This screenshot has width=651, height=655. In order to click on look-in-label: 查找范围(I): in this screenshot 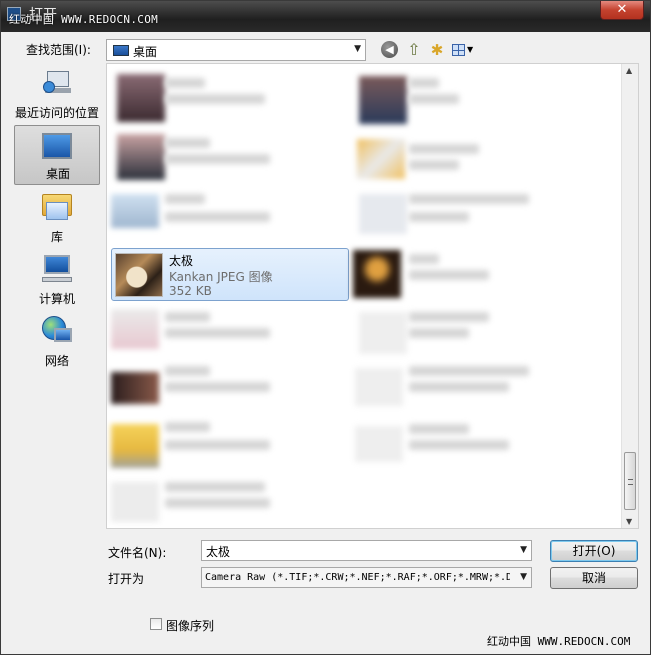, I will do `click(58, 50)`.